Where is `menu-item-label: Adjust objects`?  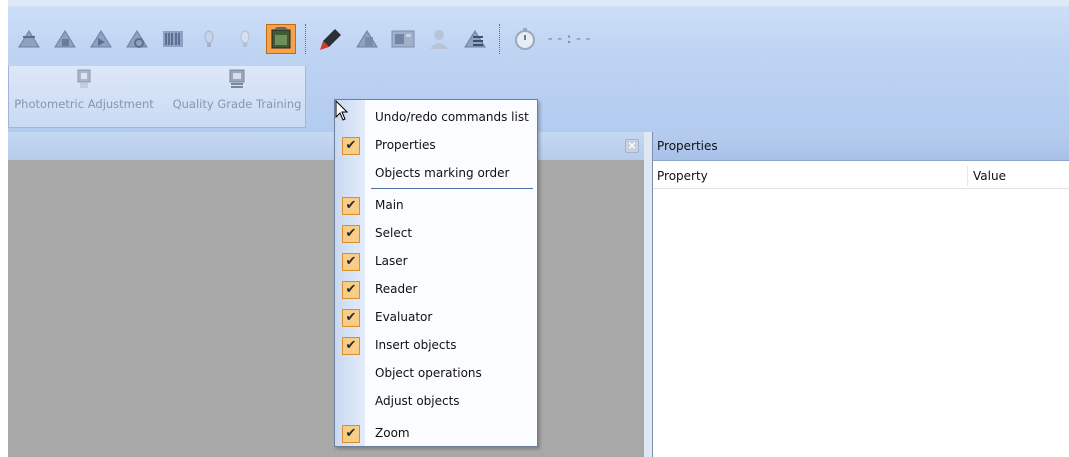 menu-item-label: Adjust objects is located at coordinates (417, 401).